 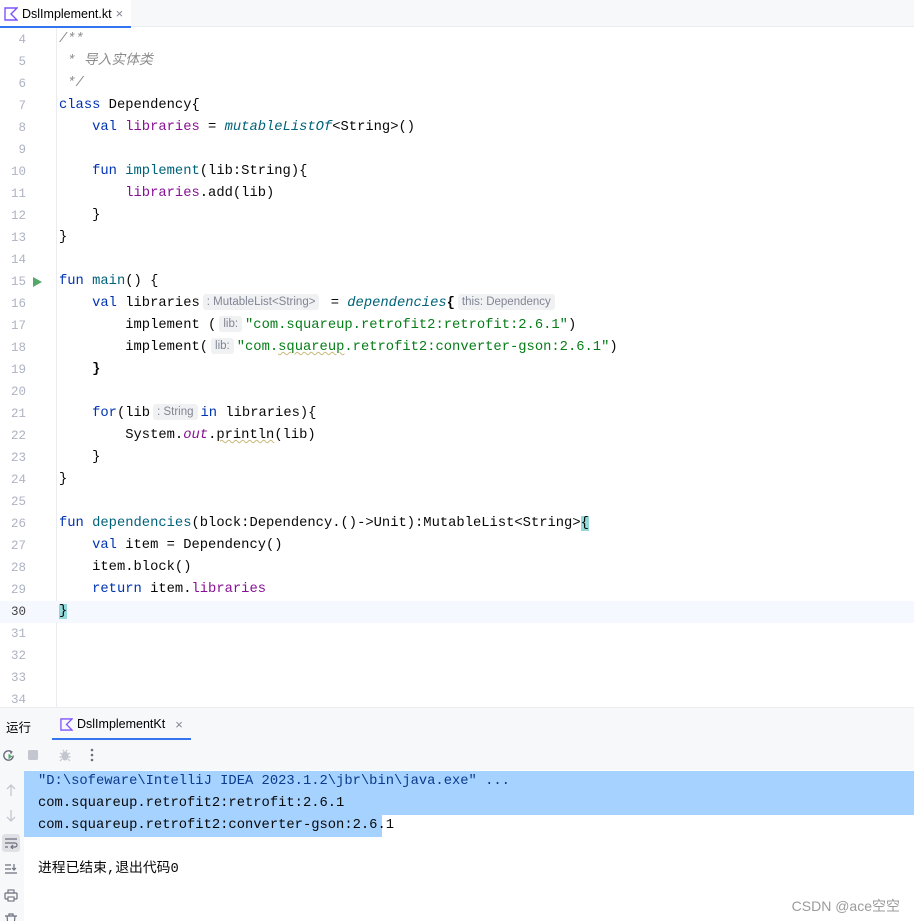 I want to click on line-number: 33, so click(x=18, y=678).